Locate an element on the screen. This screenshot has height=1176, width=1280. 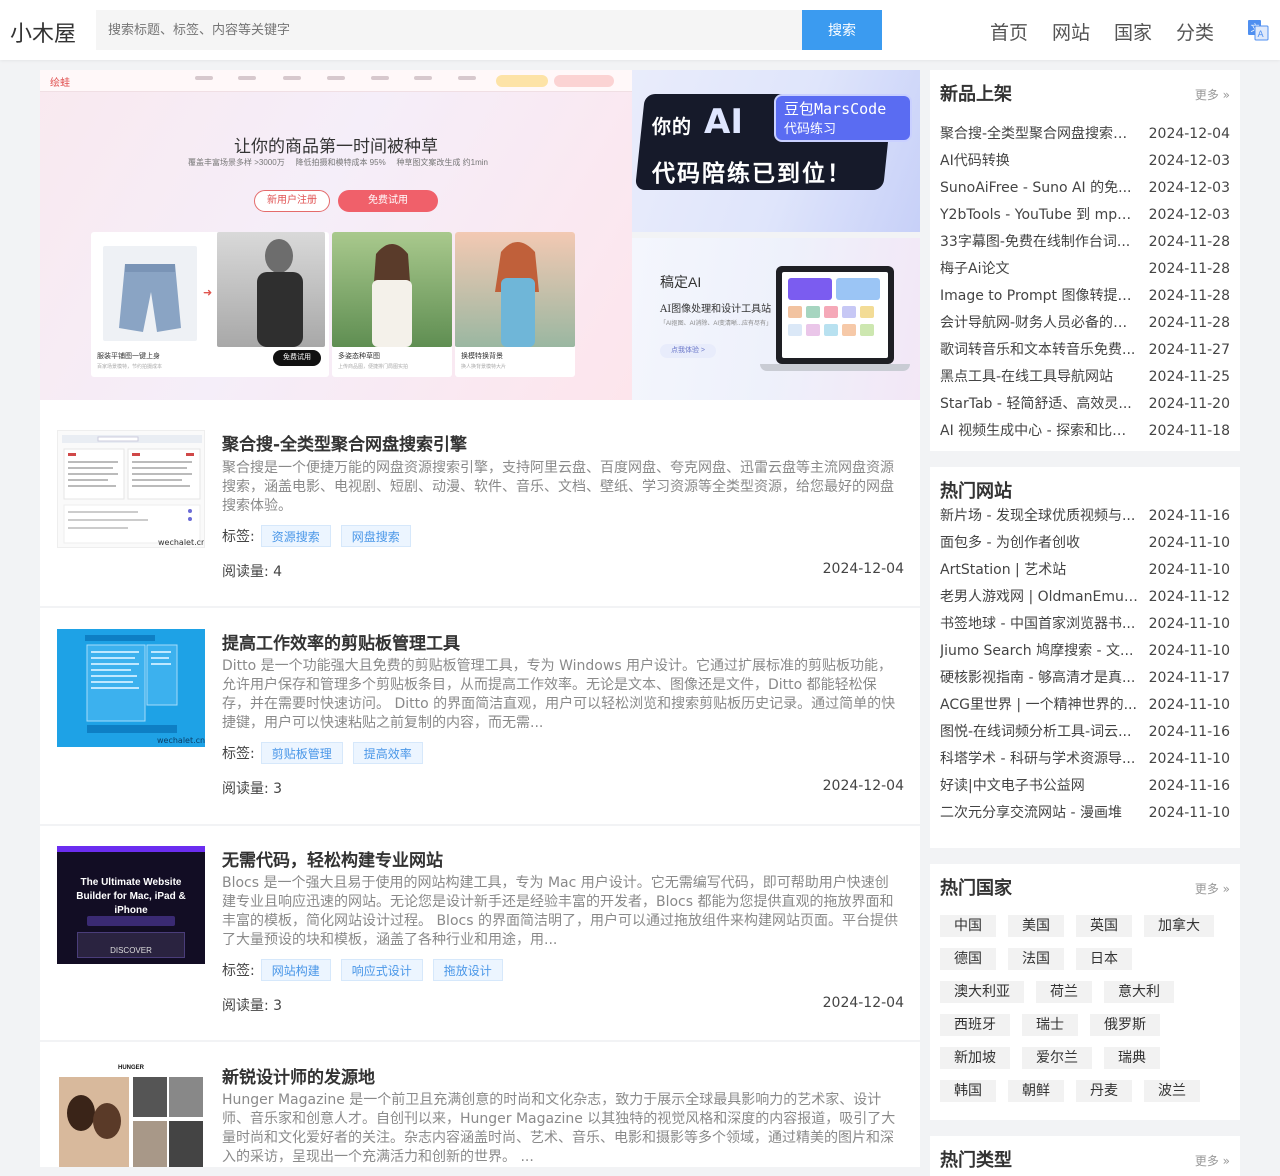
article-title: 无需代码，轻松构建专业网站 is located at coordinates (332, 858).